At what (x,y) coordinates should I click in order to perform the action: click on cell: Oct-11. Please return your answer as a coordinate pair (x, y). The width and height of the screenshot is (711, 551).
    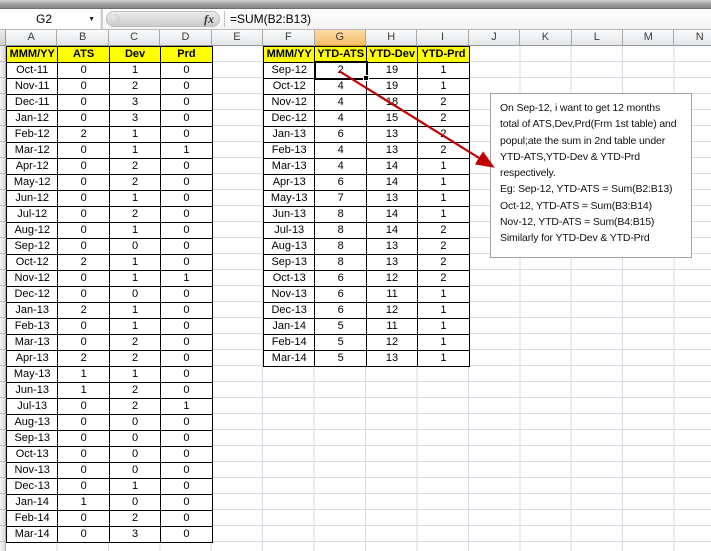
    Looking at the image, I should click on (33, 71).